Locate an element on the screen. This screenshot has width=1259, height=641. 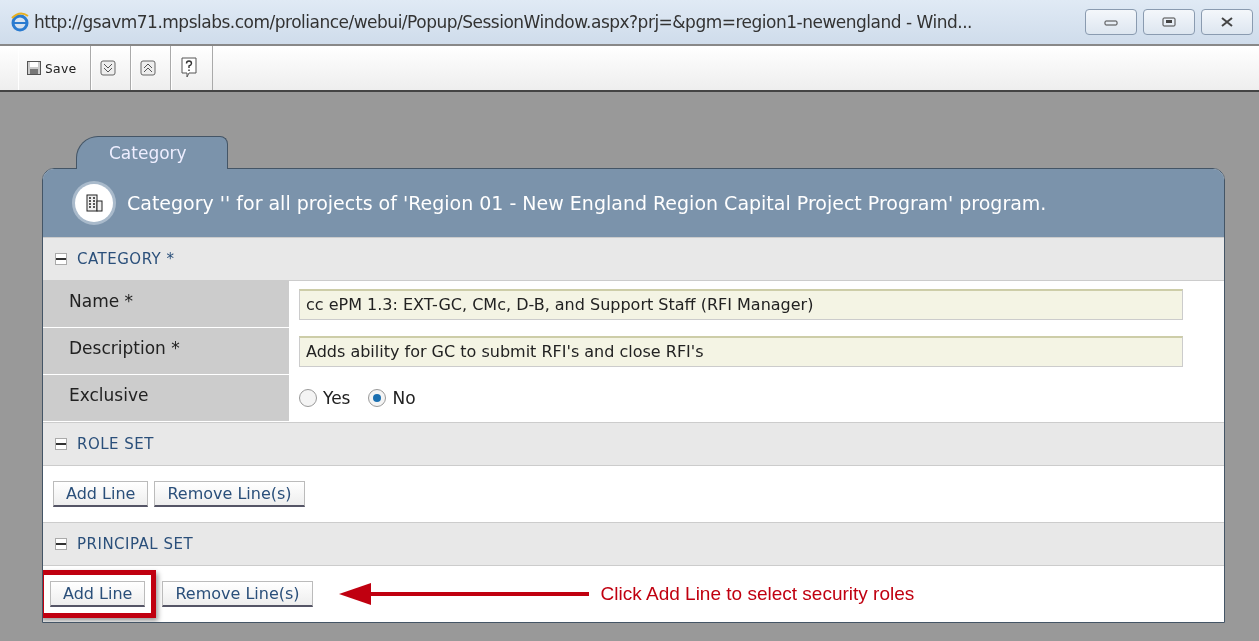
section-title: PRINCIPAL SET is located at coordinates (135, 544).